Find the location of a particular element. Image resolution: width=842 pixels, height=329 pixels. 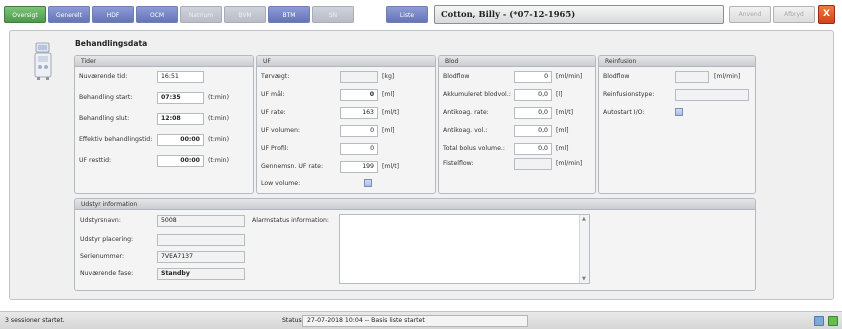

cancel-button: Afbryd is located at coordinates (794, 14).